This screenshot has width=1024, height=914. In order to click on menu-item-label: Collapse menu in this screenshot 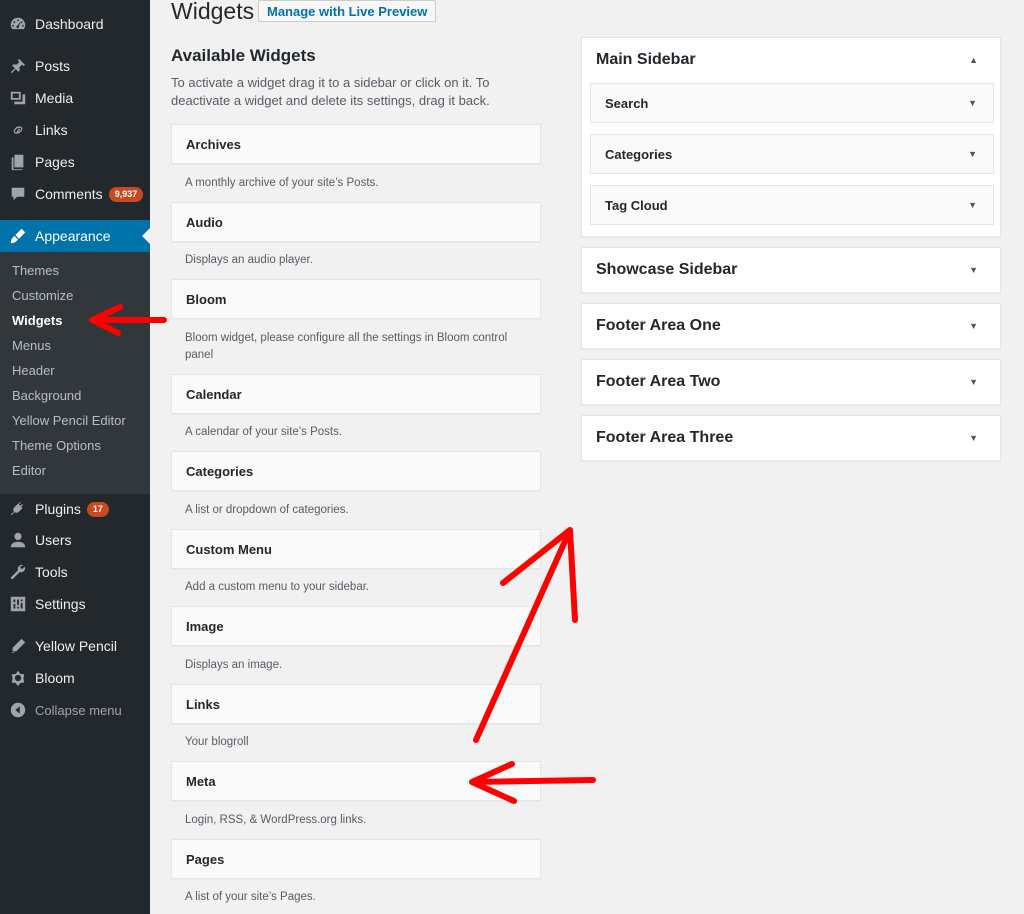, I will do `click(78, 710)`.